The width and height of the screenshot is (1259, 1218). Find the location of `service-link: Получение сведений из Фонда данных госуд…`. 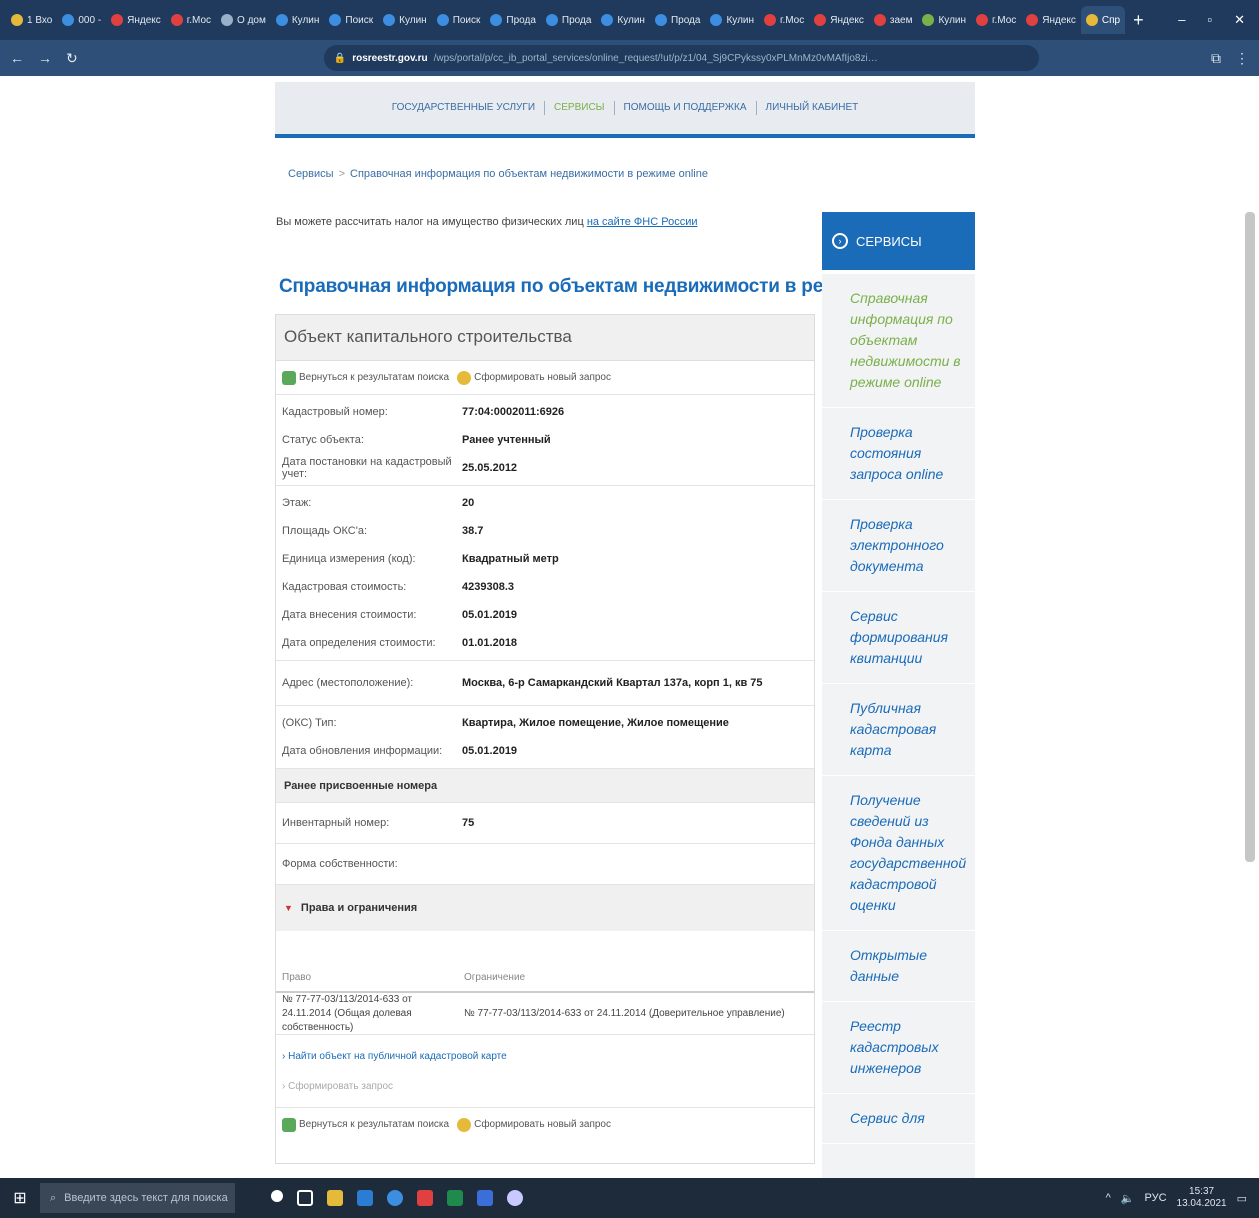

service-link: Получение сведений из Фонда данных госуд… is located at coordinates (898, 853).